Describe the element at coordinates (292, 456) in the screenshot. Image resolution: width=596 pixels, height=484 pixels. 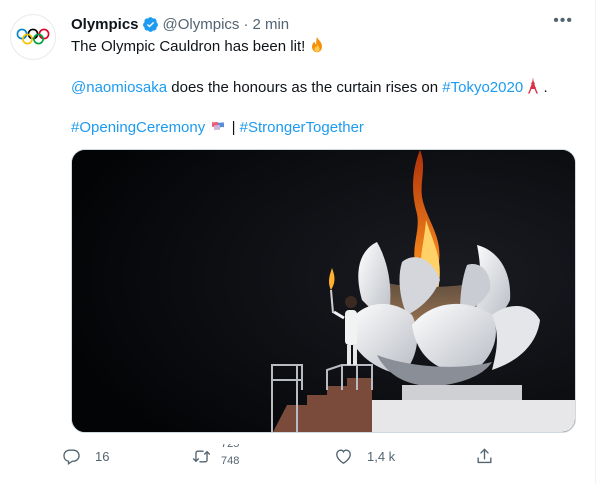
I see `tweet-action-bar: 16 725 748 1,4 k` at that location.